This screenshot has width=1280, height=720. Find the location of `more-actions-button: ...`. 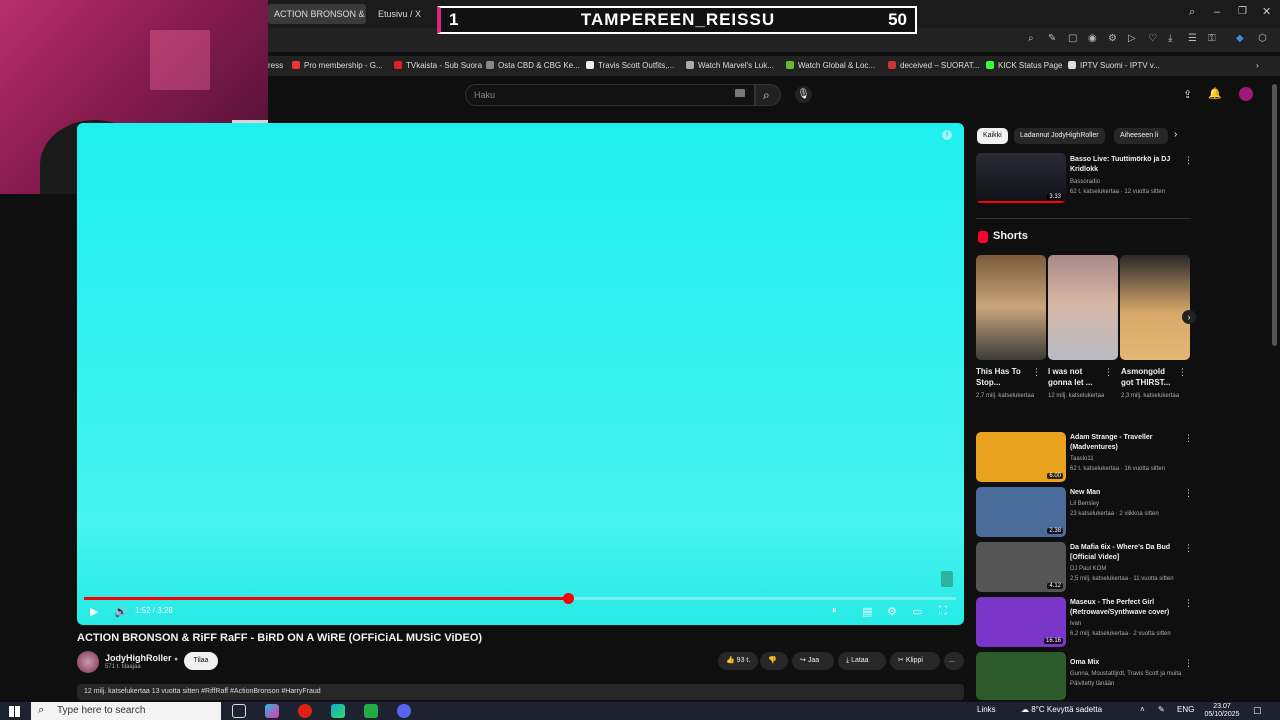

more-actions-button: ... is located at coordinates (954, 661).